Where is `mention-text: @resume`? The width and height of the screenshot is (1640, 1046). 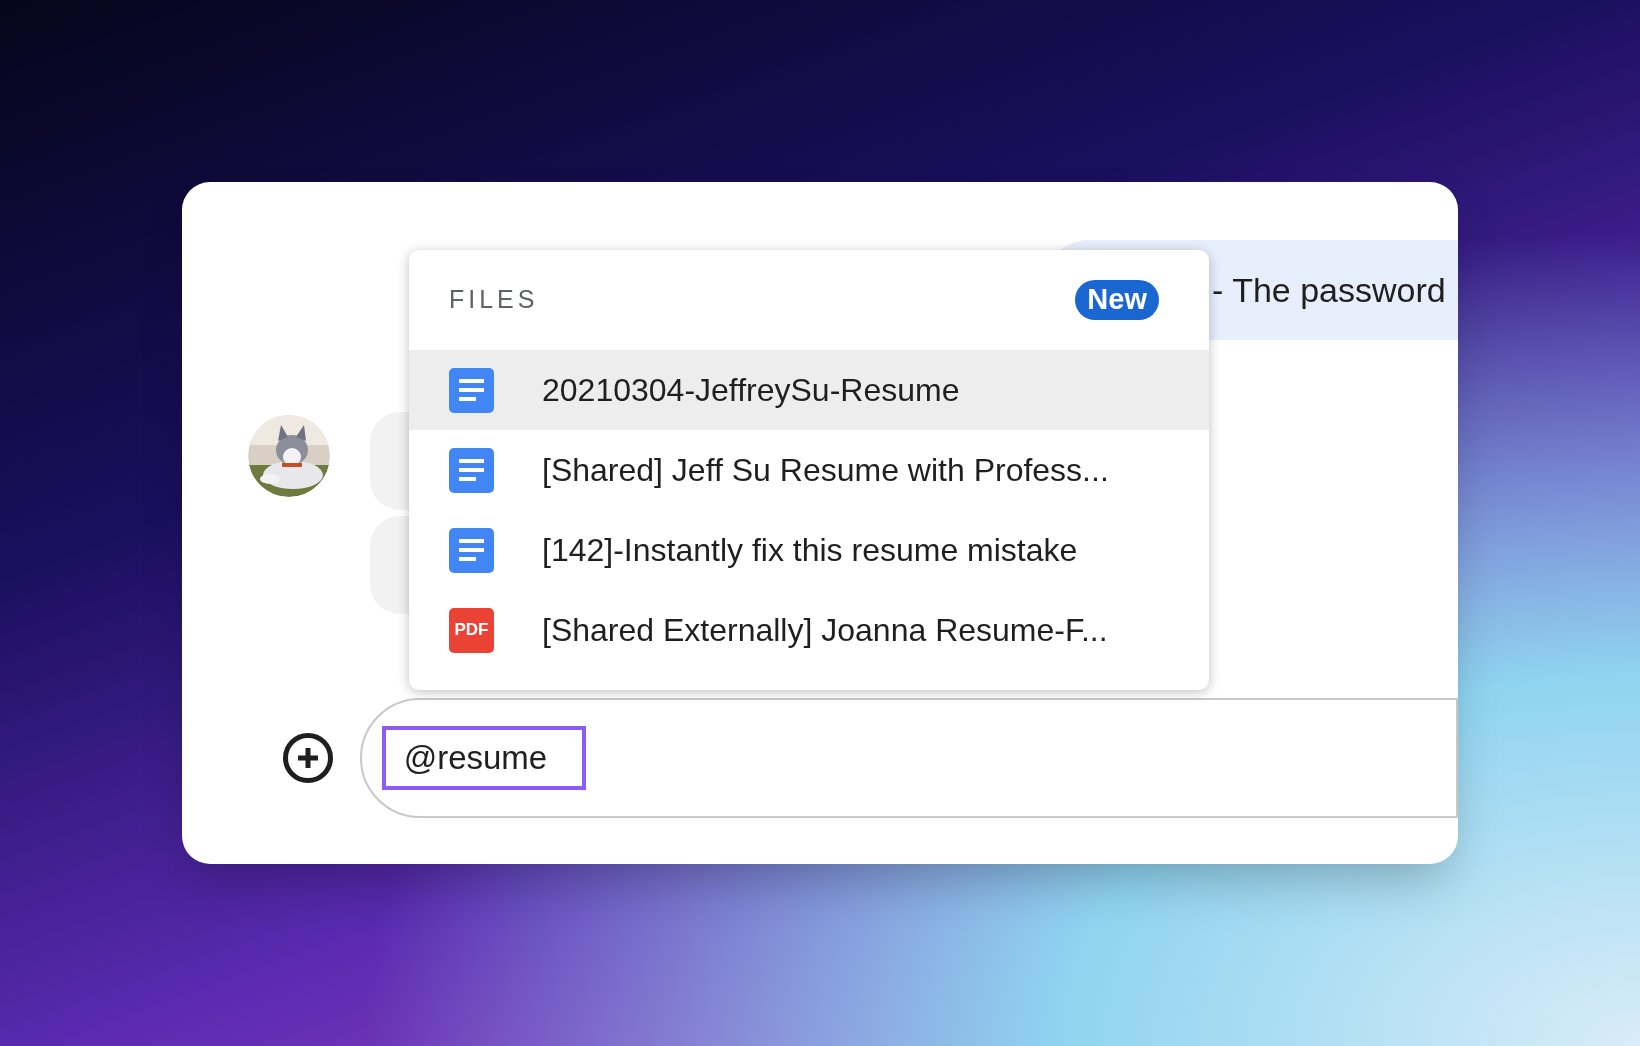 mention-text: @resume is located at coordinates (483, 758).